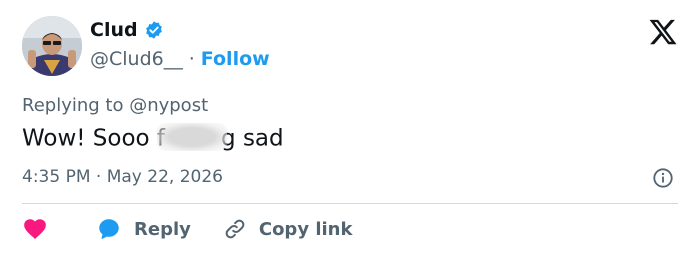 The image size is (700, 256). I want to click on author-display-name: Clud, so click(114, 30).